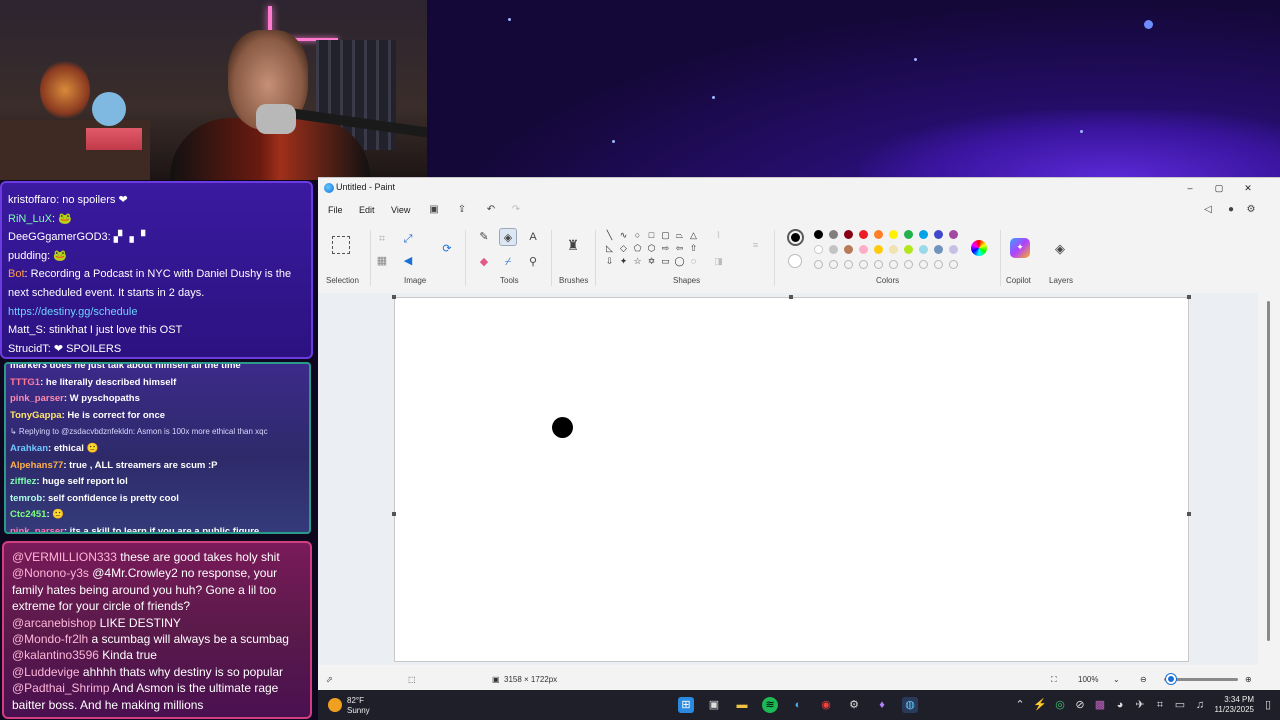 This screenshot has width=1280, height=720. What do you see at coordinates (400, 210) in the screenshot?
I see `menu-view: View` at bounding box center [400, 210].